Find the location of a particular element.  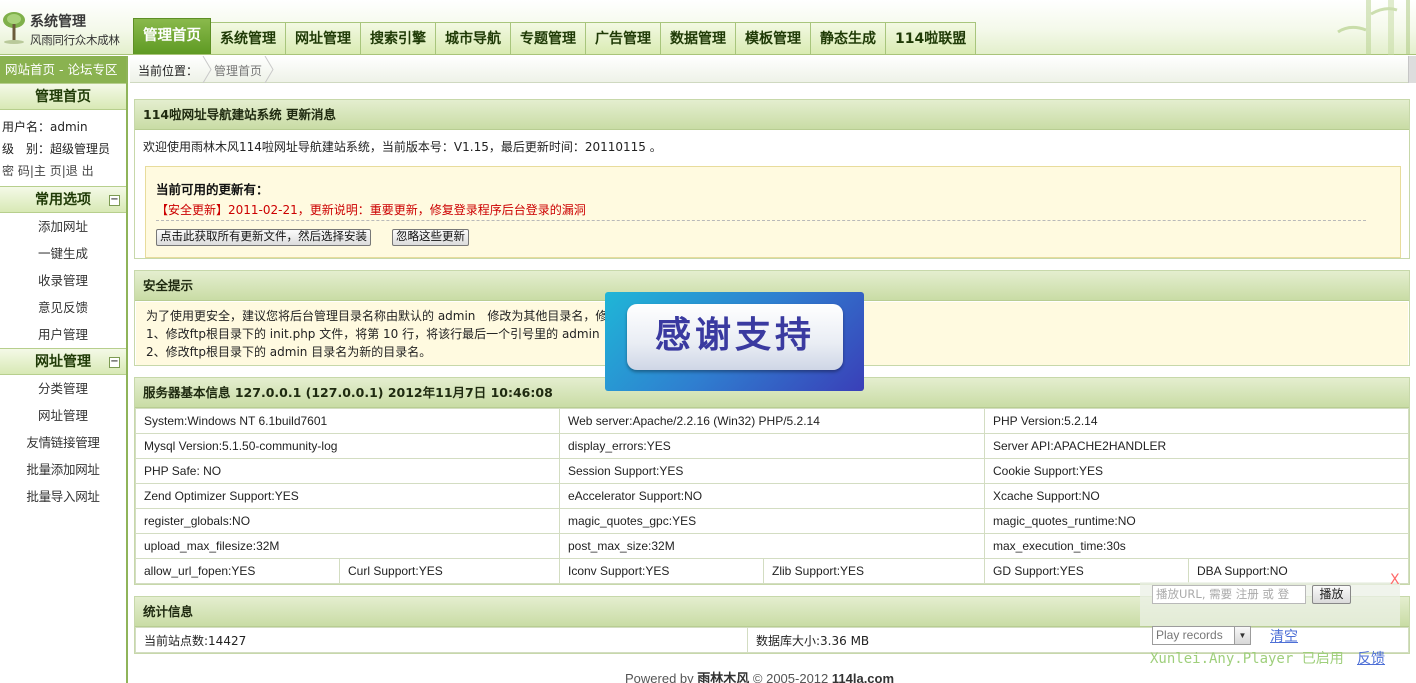

table-cell: Iconv Support:YES is located at coordinates (661, 571).